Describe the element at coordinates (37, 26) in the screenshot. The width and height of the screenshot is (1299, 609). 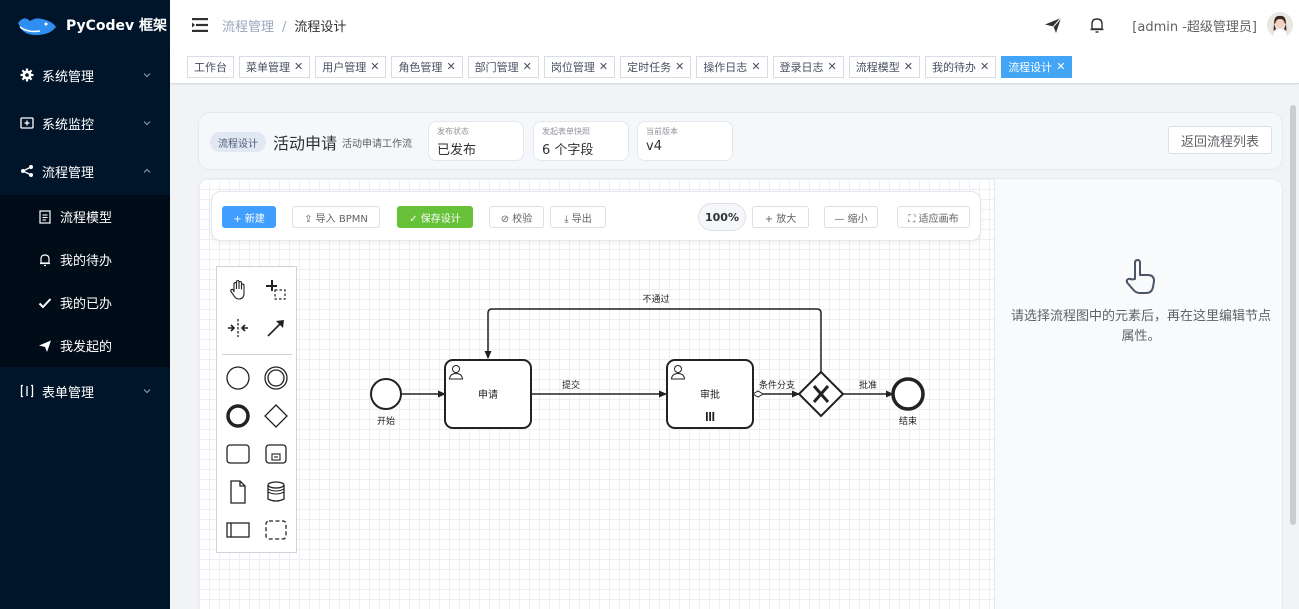
I see `whale-logo-icon` at that location.